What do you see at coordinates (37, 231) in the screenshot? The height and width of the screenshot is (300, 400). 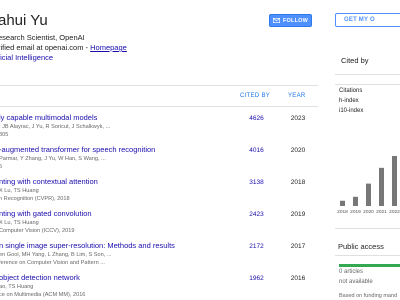 I see `publication-venue: Computer Vision (ICCV), 2019` at bounding box center [37, 231].